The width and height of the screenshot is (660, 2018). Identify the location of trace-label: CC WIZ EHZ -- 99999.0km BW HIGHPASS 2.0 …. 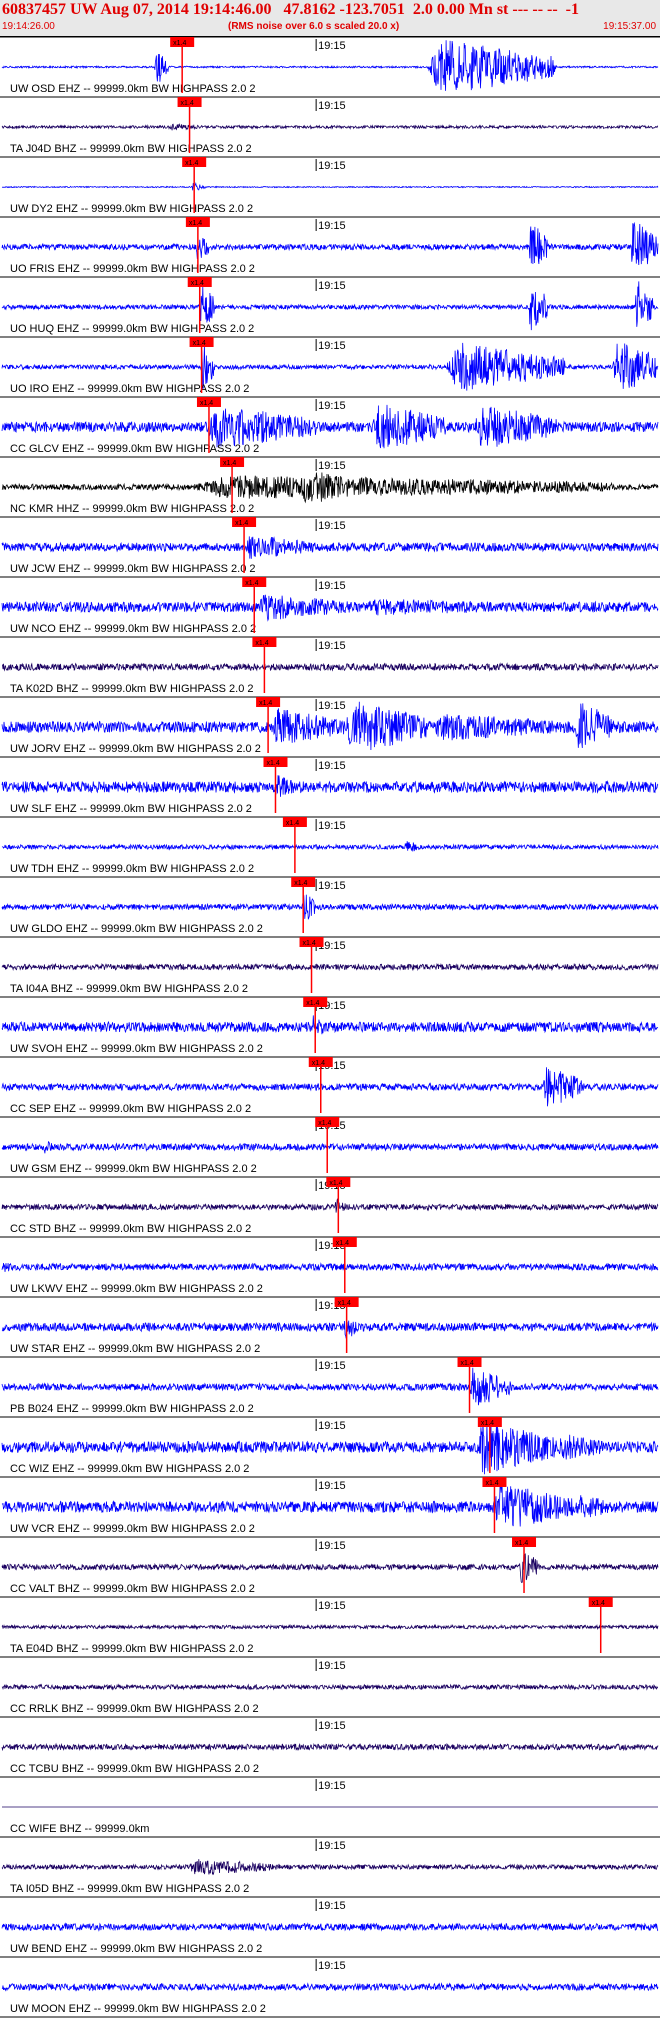
(129, 1469).